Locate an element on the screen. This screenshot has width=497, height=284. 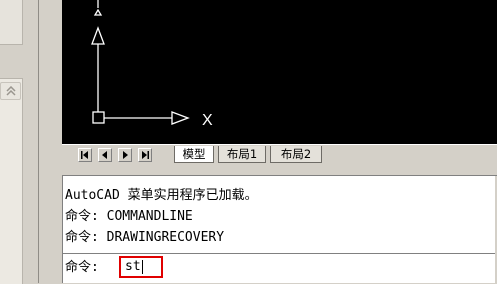
first-tab-button is located at coordinates (85, 155).